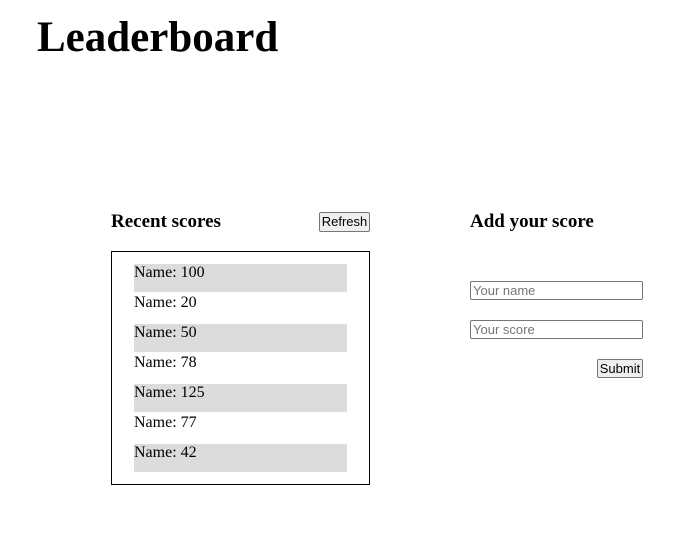 Image resolution: width=685 pixels, height=541 pixels. I want to click on add-score-heading: Add your score, so click(532, 221).